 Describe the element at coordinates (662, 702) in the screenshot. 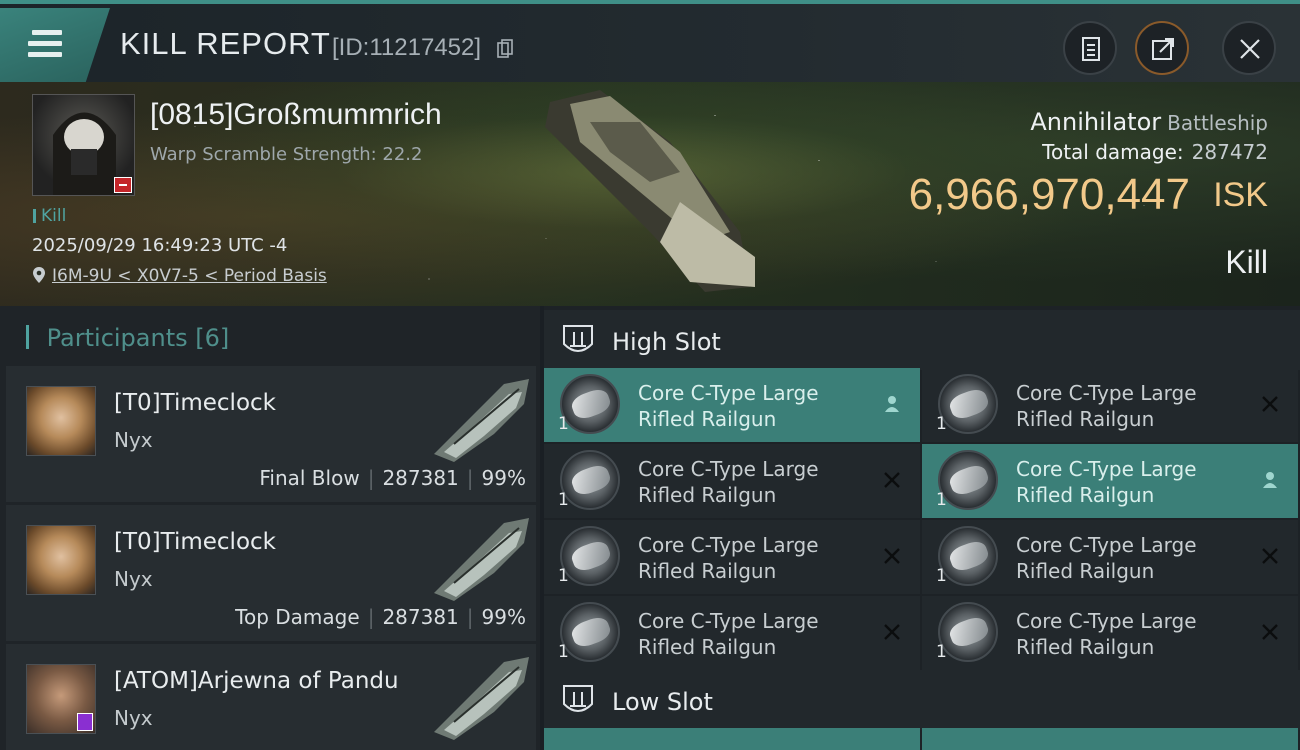

I see `low-slot-label: Low Slot` at that location.